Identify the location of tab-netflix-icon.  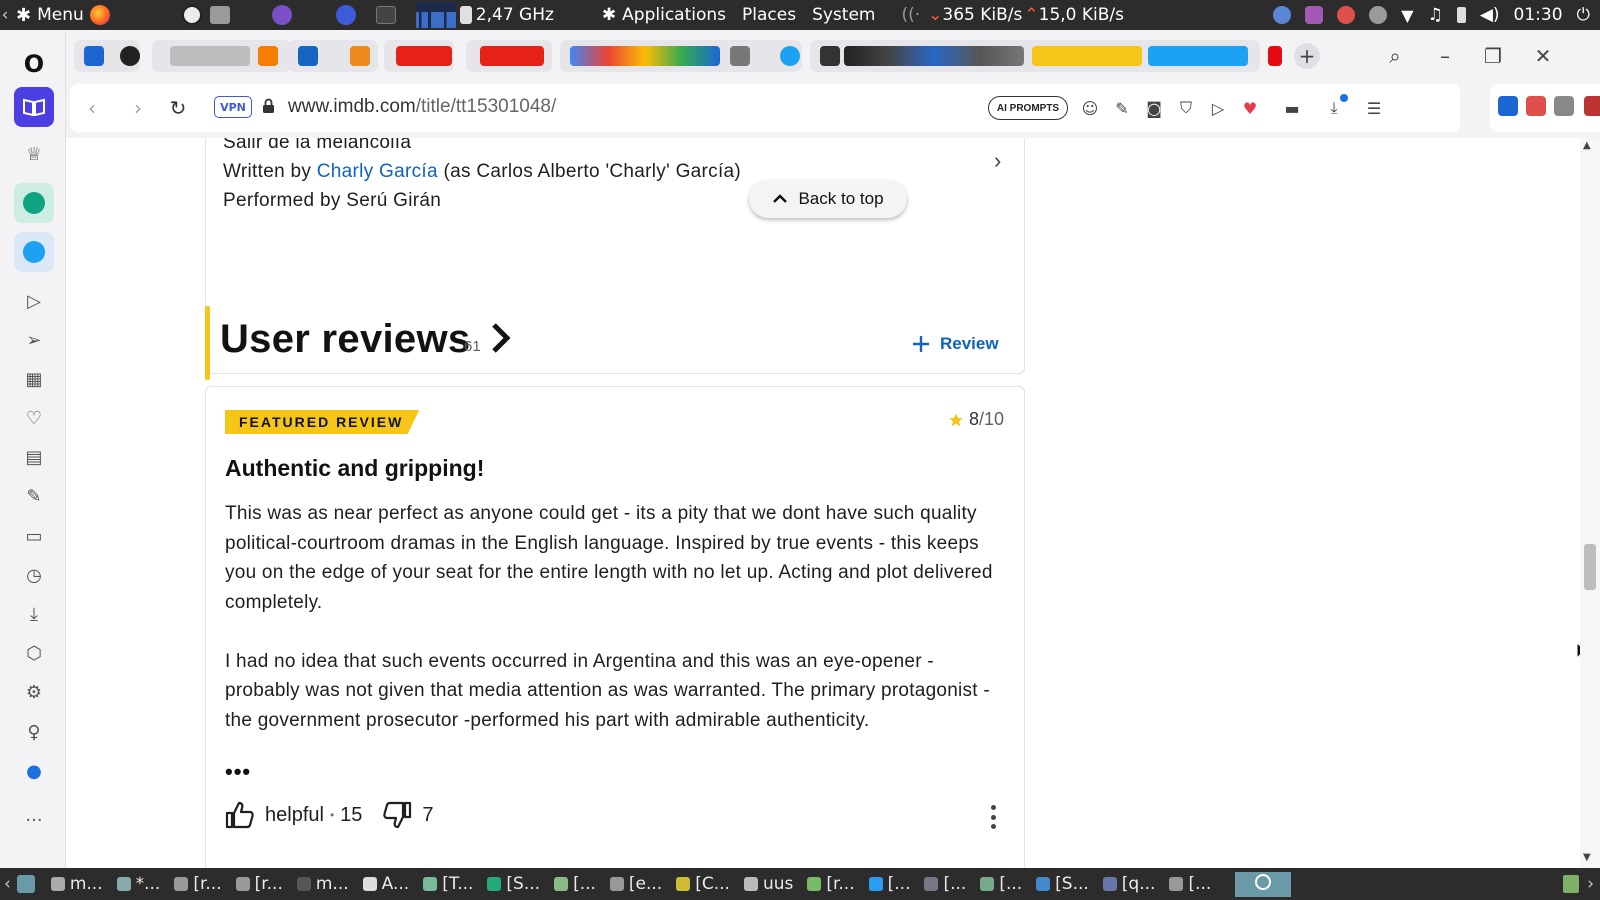
(1275, 56).